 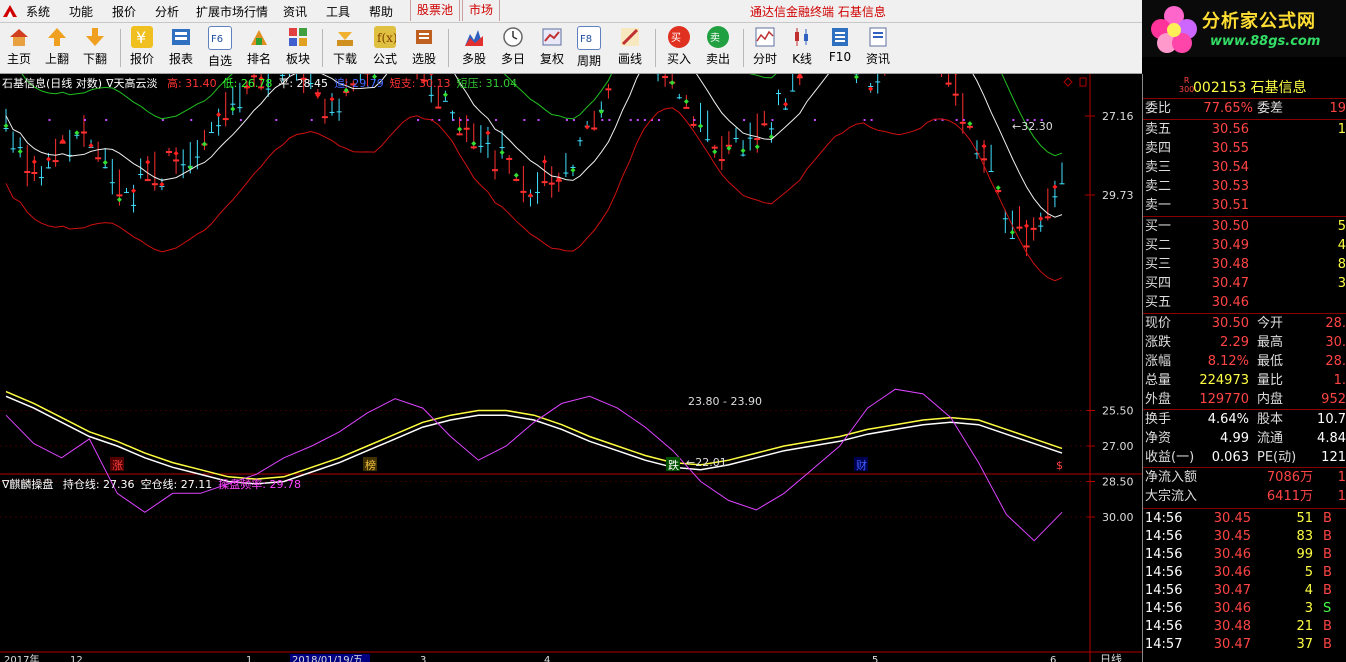 What do you see at coordinates (1118, 517) in the screenshot?
I see `sub-y-tick-label: 30.00` at bounding box center [1118, 517].